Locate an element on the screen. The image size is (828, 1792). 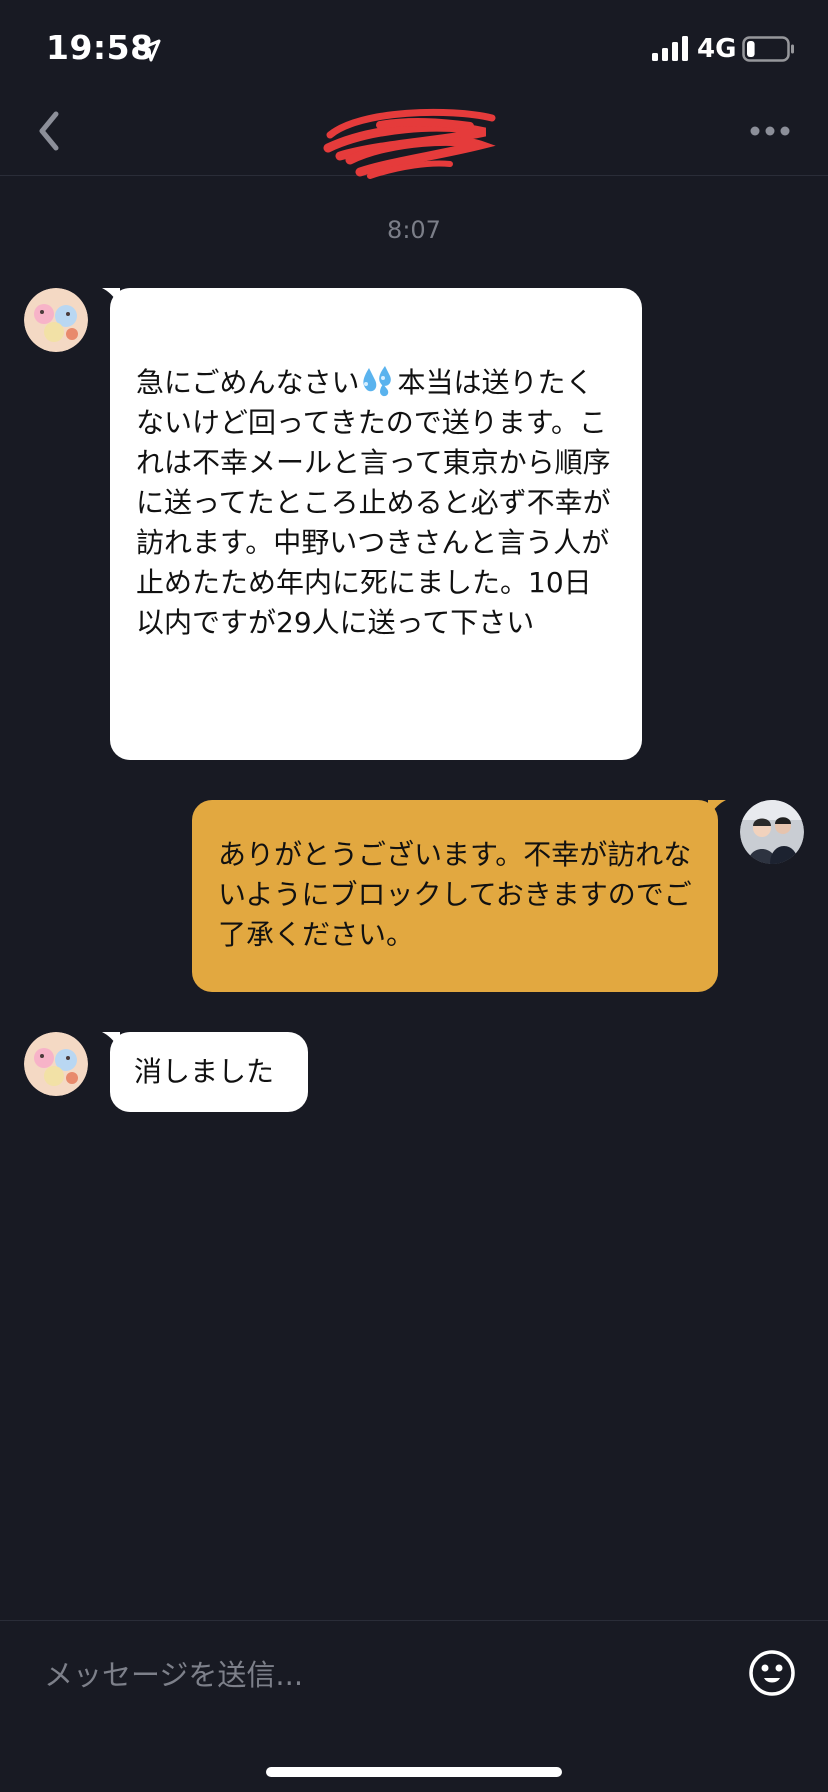
more-options-button is located at coordinates (770, 131).